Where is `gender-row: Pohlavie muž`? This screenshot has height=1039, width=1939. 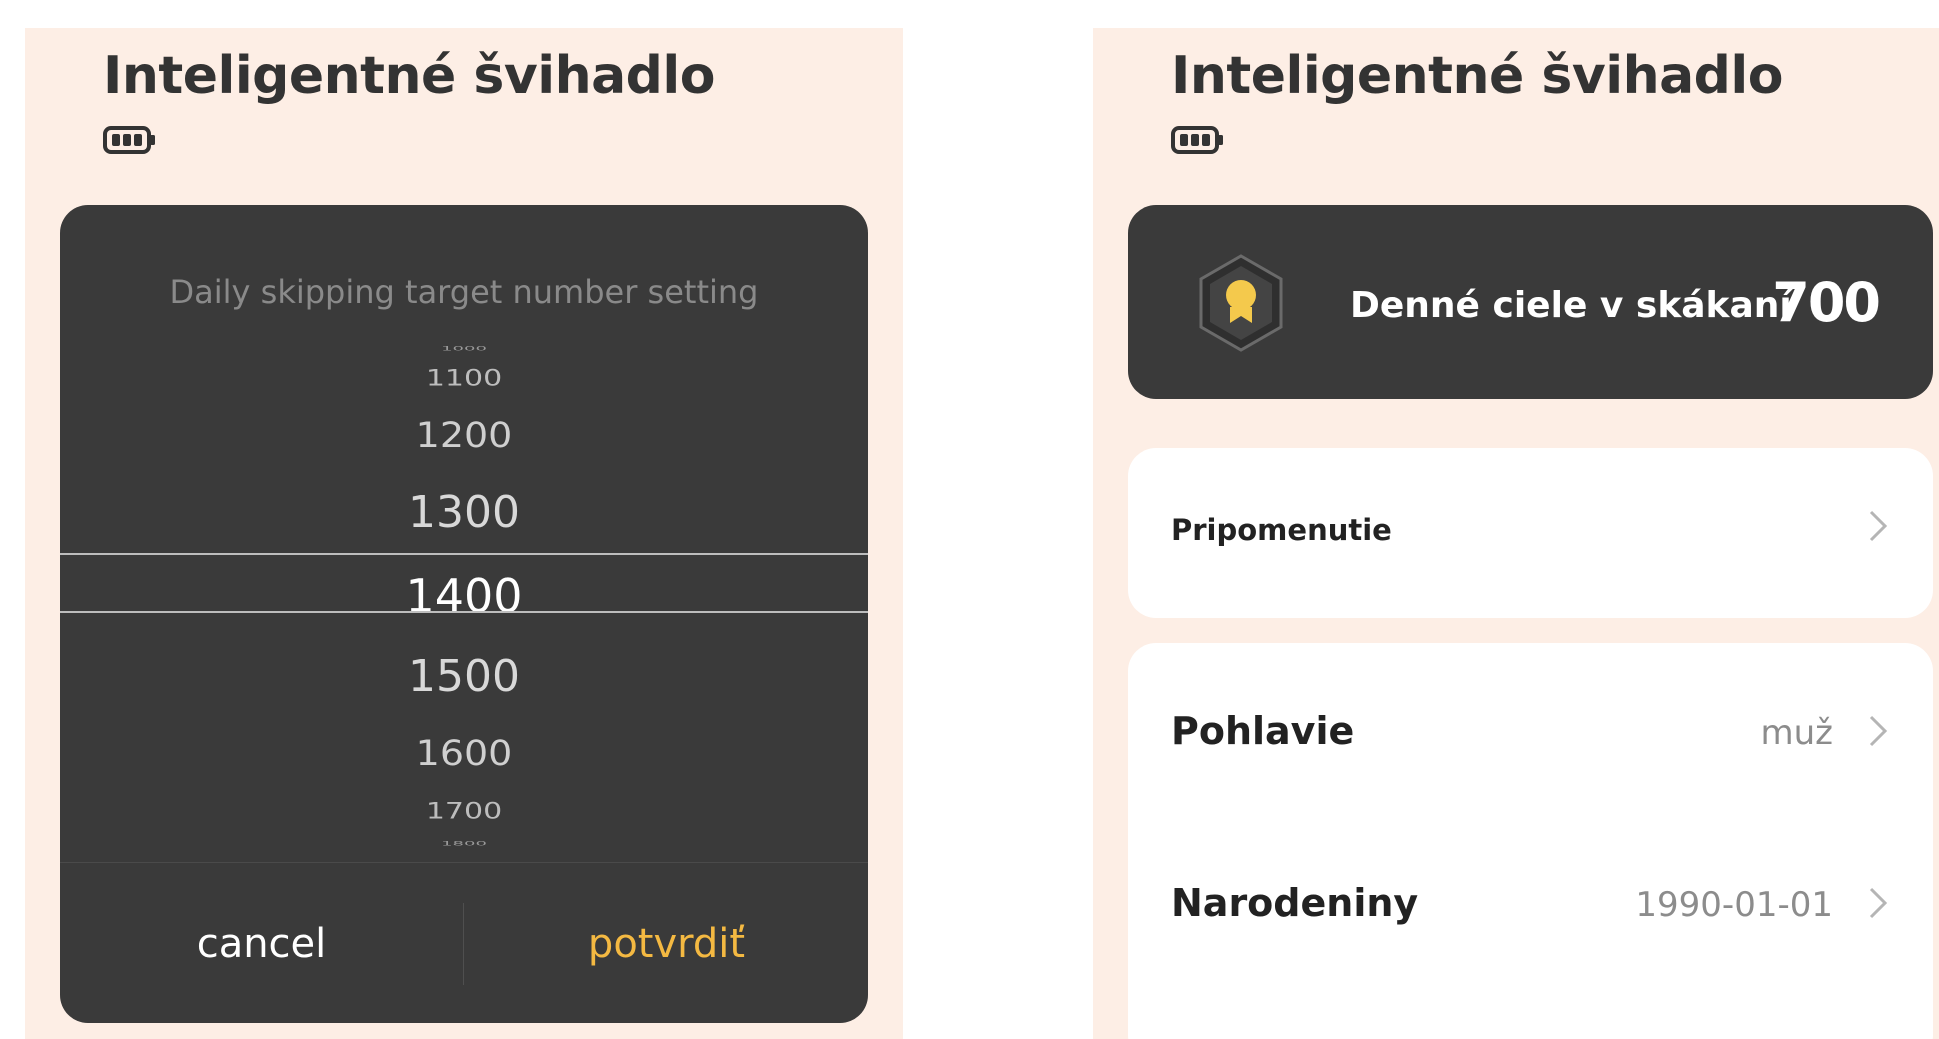 gender-row: Pohlavie muž is located at coordinates (1530, 728).